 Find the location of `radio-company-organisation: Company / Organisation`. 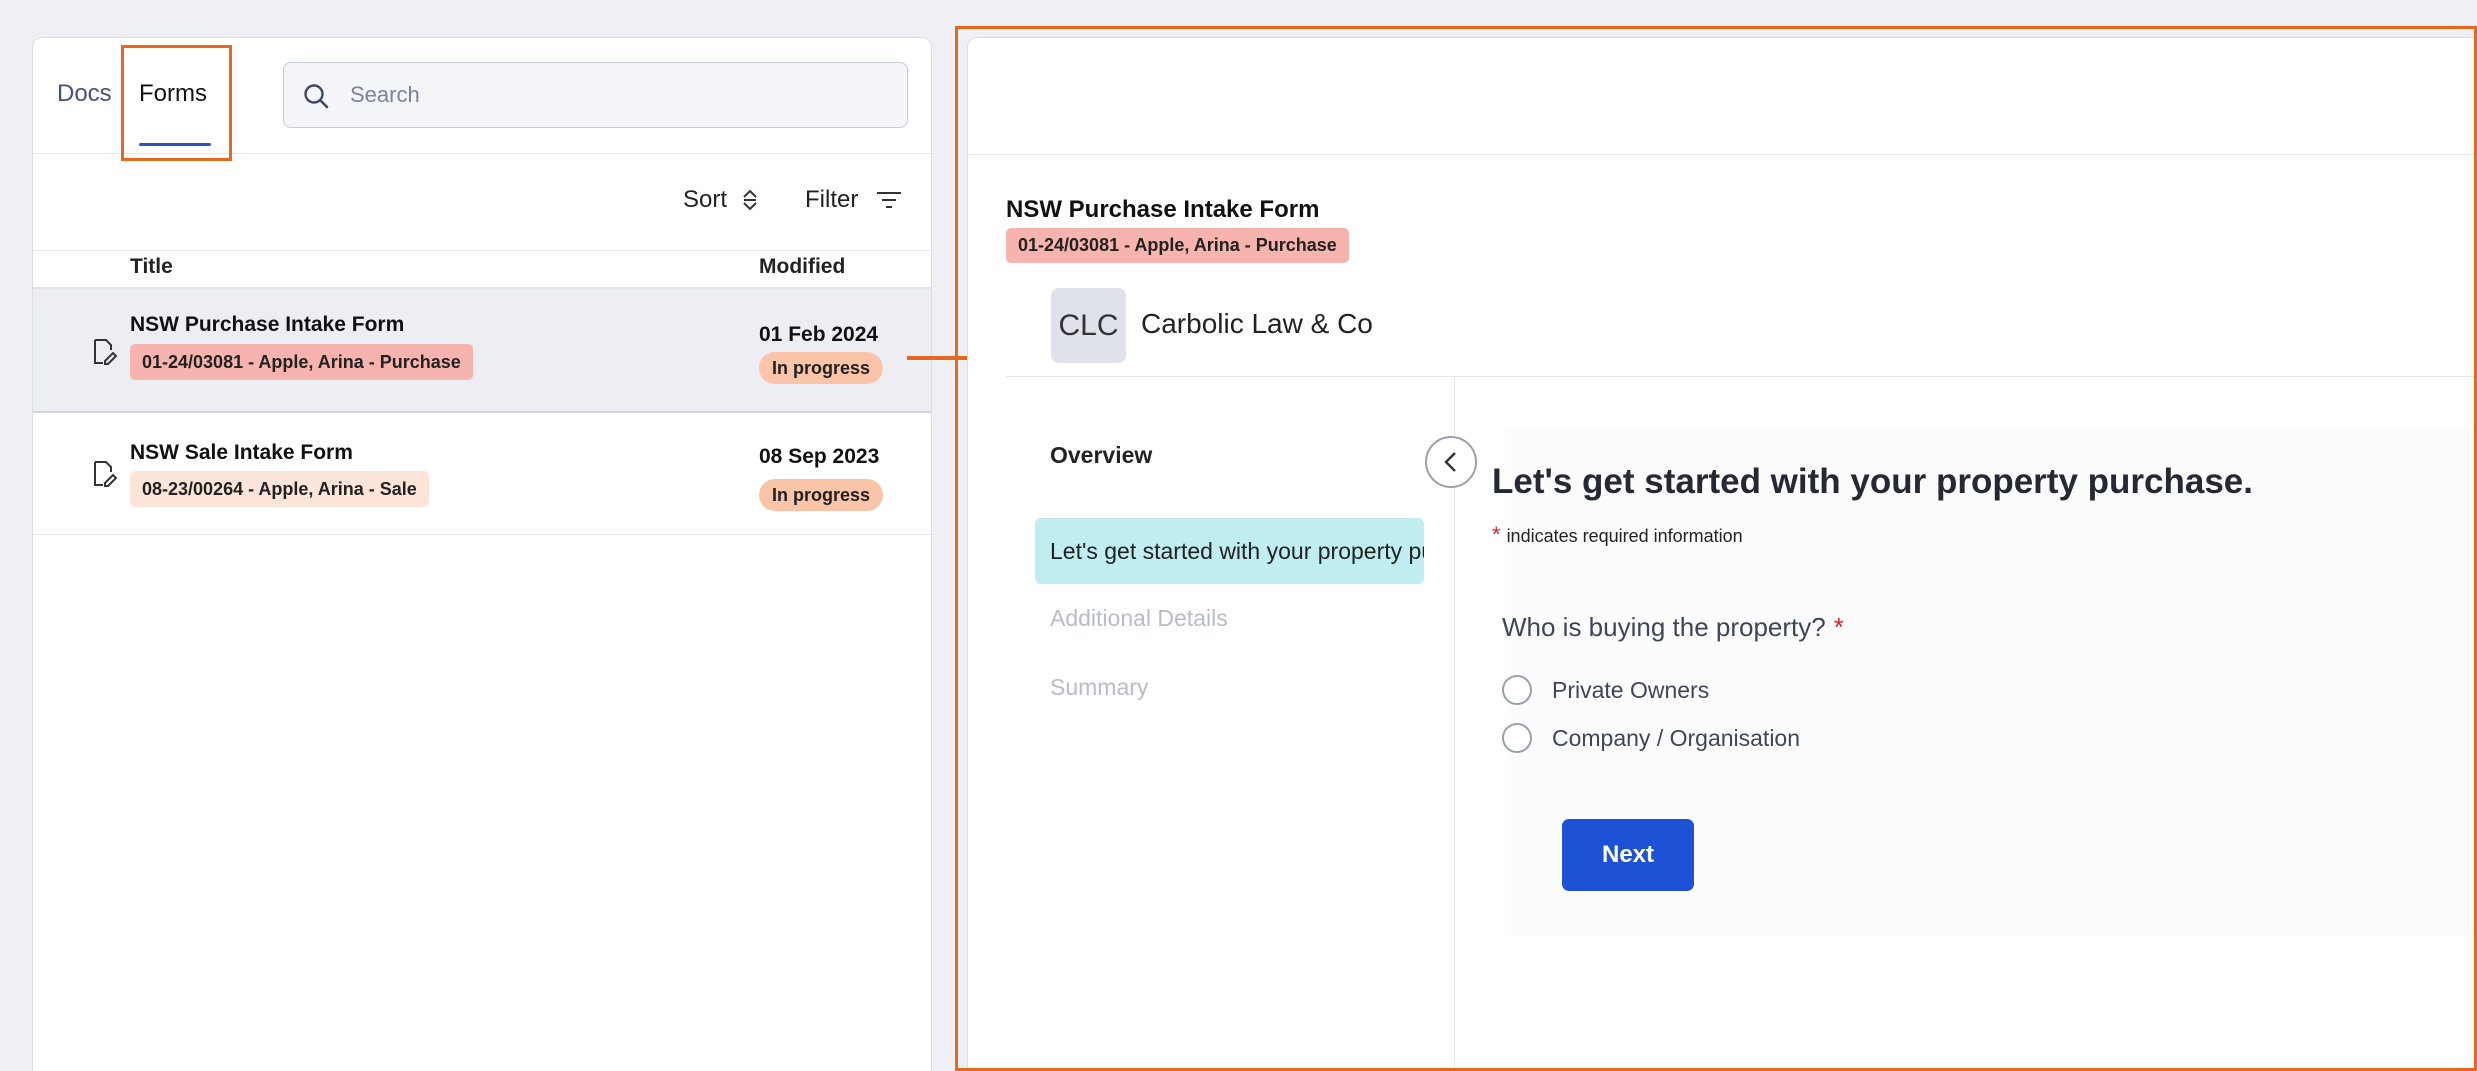

radio-company-organisation: Company / Organisation is located at coordinates (1651, 738).